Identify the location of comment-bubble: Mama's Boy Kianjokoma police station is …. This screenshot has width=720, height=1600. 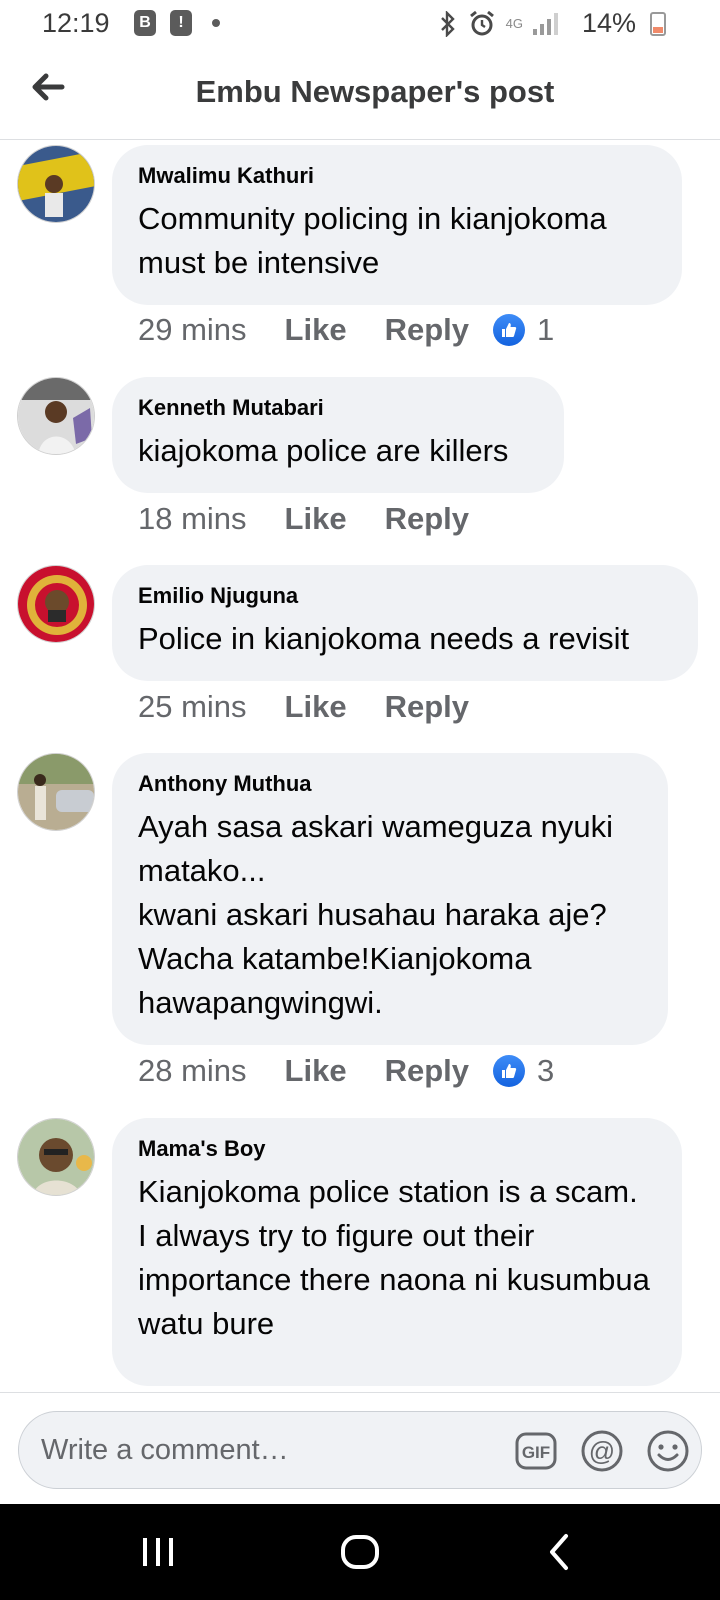
(397, 1252).